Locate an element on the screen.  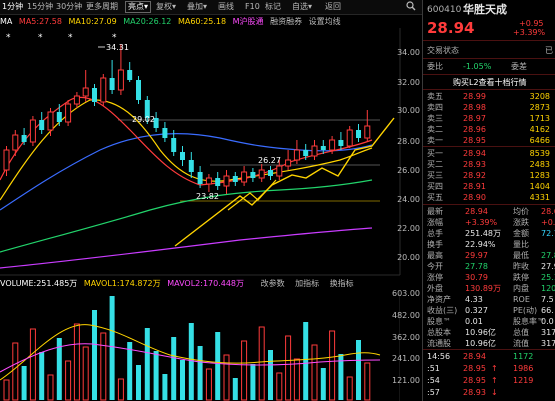
stat-label: 内盘 is located at coordinates (521, 288).